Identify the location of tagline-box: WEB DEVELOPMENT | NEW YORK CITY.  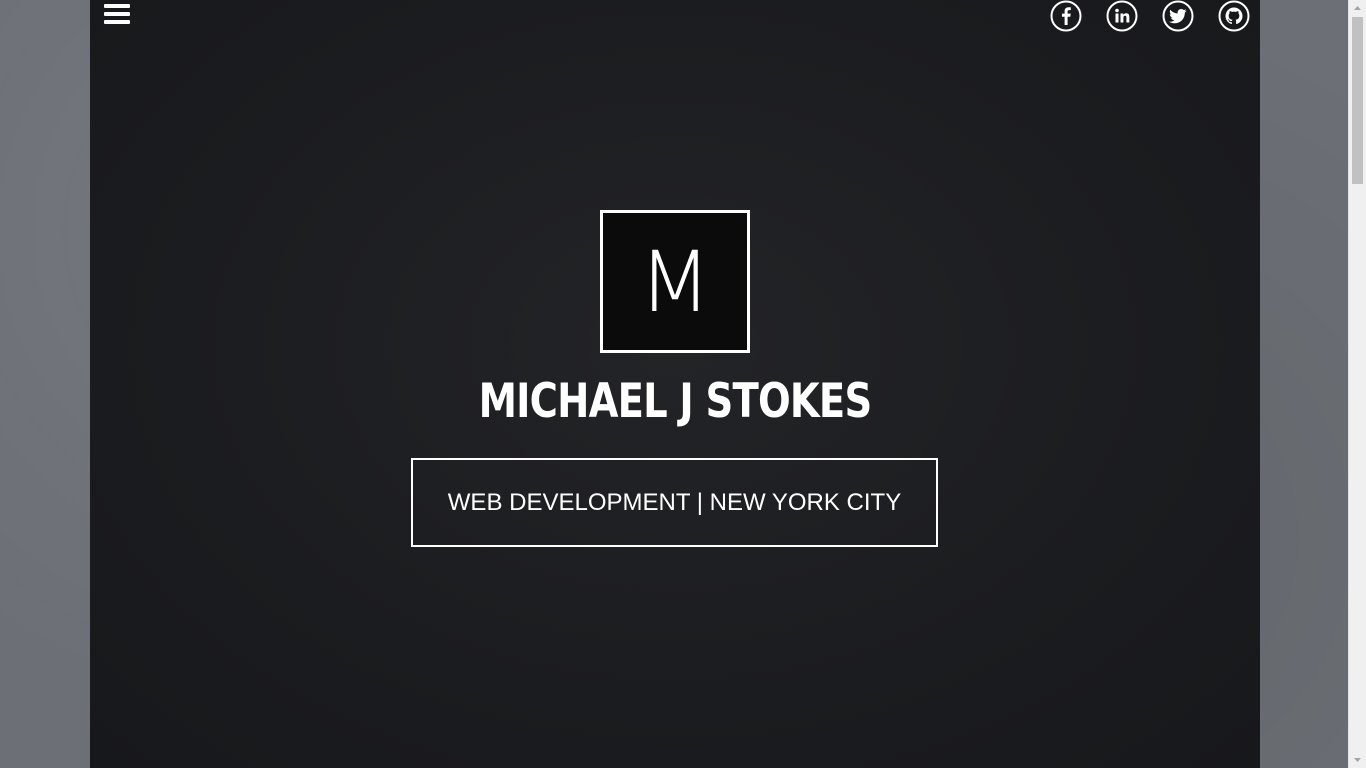
(674, 502).